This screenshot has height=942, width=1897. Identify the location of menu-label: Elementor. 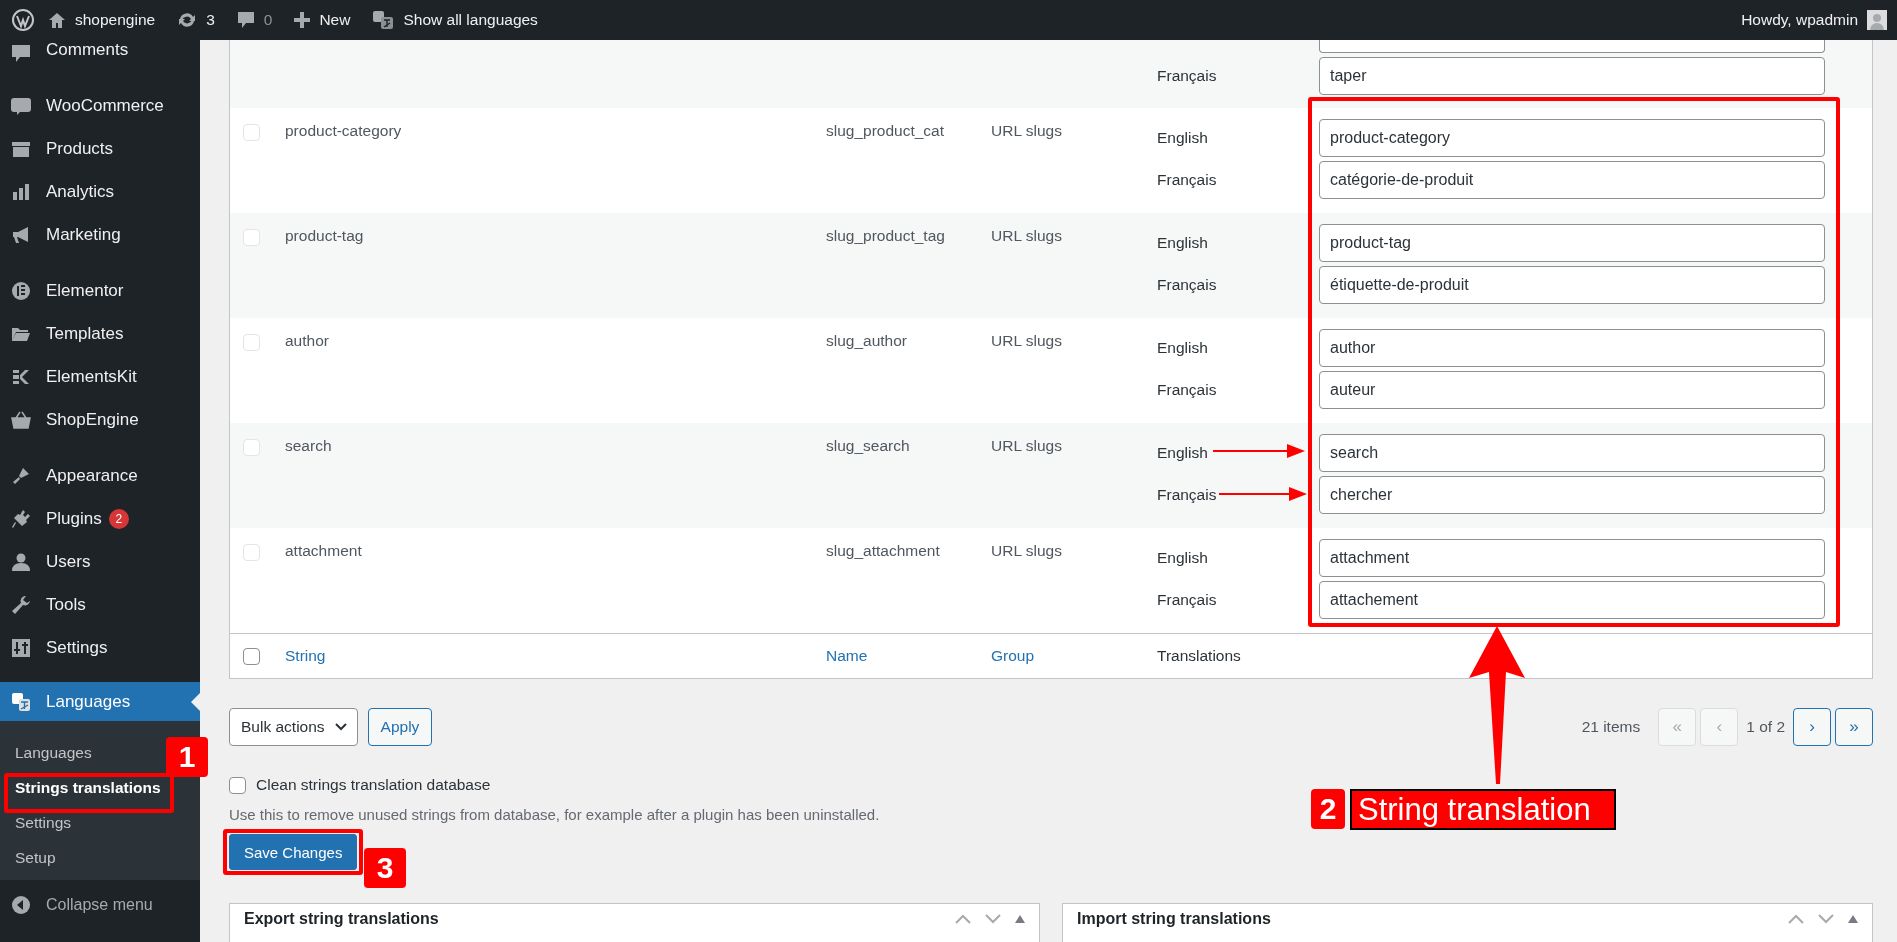
(85, 290).